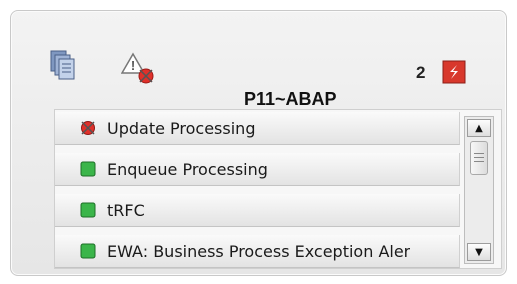 The image size is (517, 284). What do you see at coordinates (181, 128) in the screenshot?
I see `list-item-label: Update Processing` at bounding box center [181, 128].